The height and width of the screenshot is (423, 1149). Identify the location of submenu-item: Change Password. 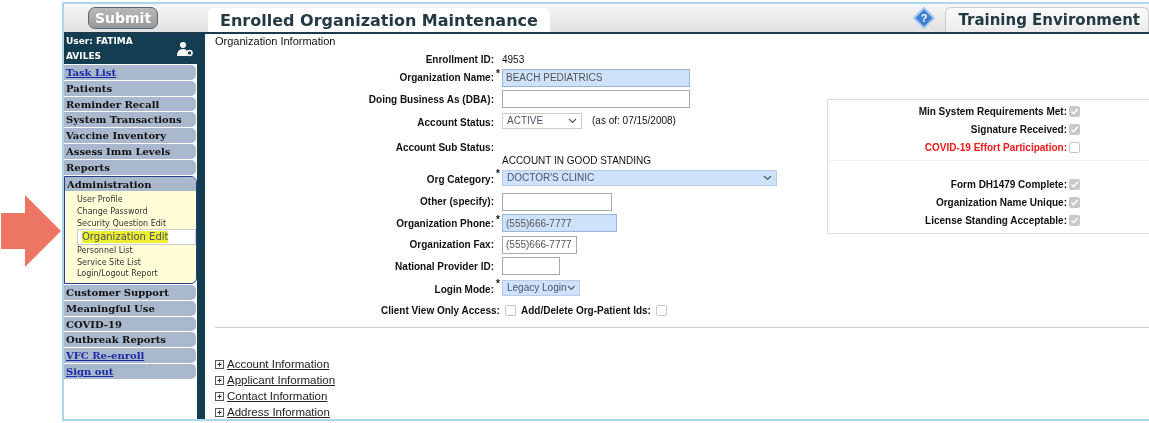
(136, 211).